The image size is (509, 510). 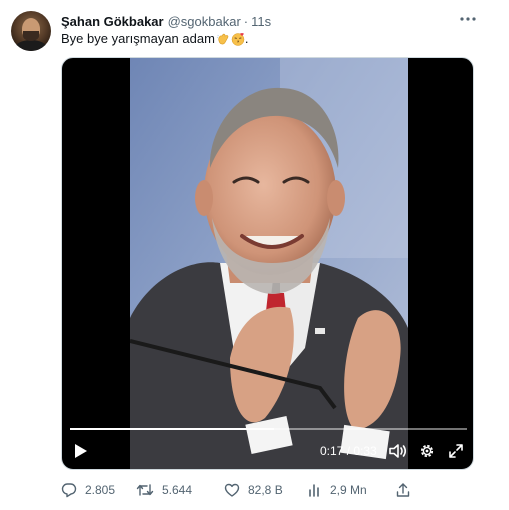 I want to click on reply-button: 2.805, so click(x=88, y=490).